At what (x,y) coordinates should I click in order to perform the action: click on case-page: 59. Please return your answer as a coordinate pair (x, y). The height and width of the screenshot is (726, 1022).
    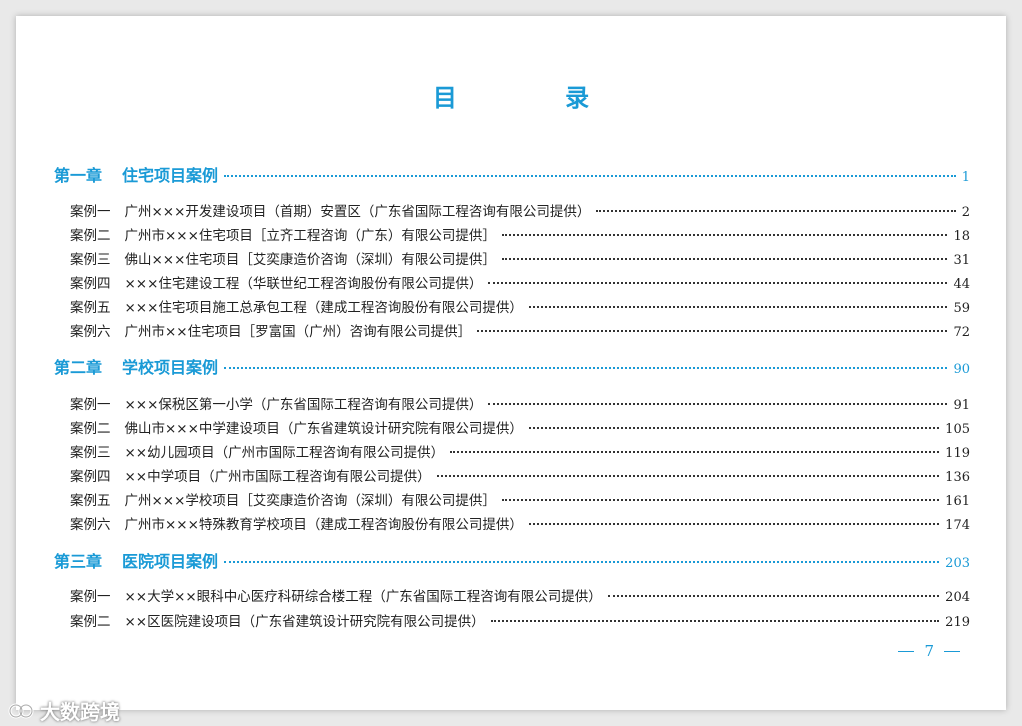
    Looking at the image, I should click on (961, 308).